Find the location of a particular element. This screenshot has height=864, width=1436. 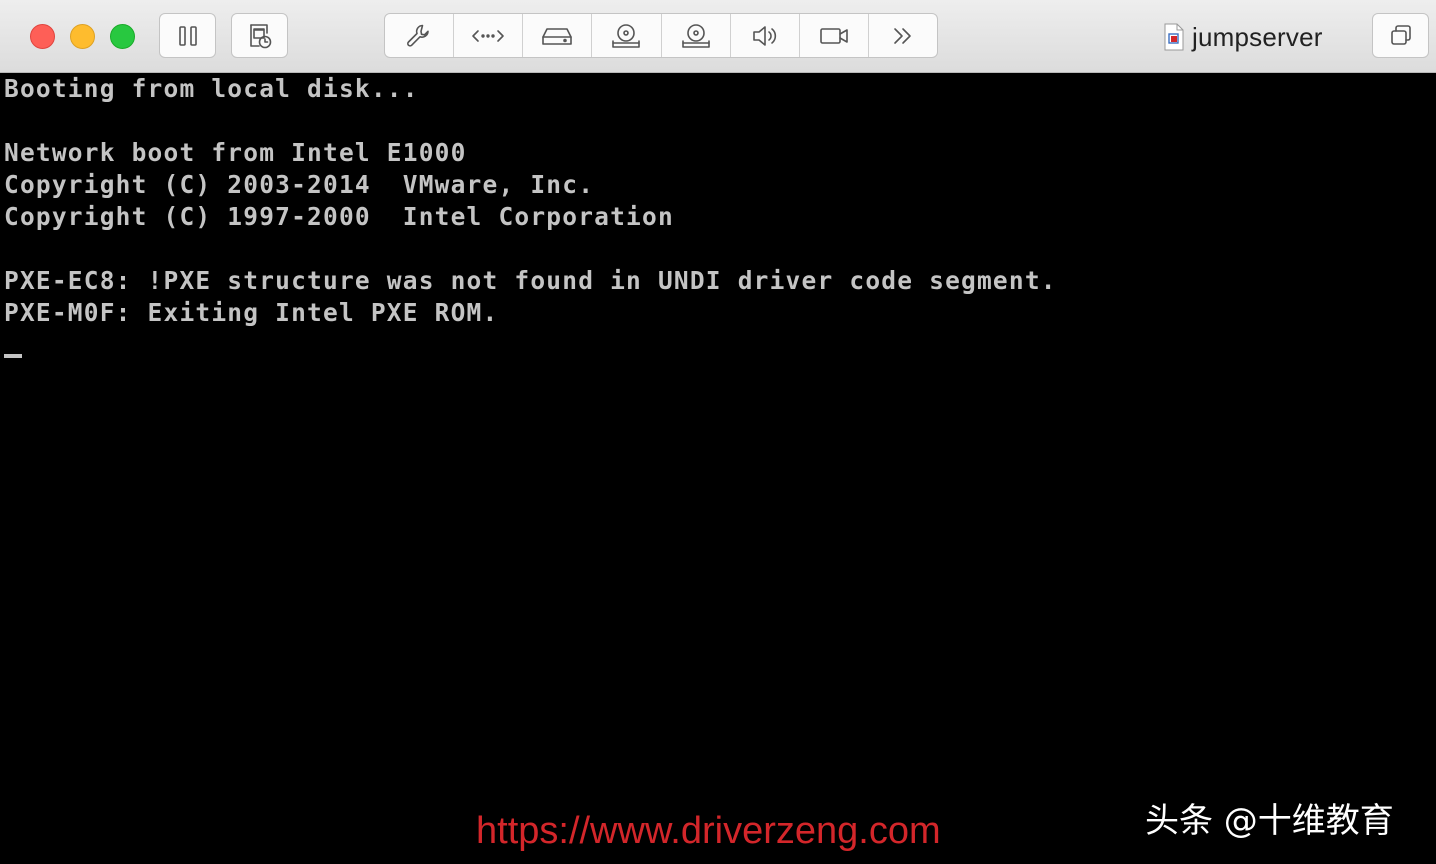

console-cursor is located at coordinates (13, 356).